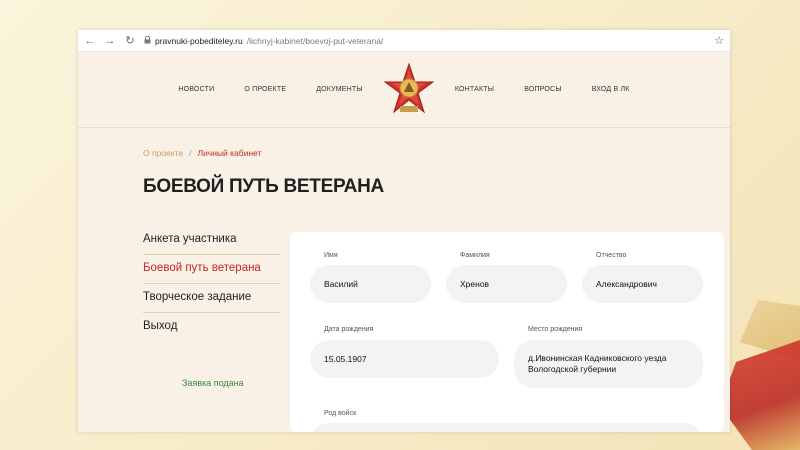 The height and width of the screenshot is (450, 800). What do you see at coordinates (611, 89) in the screenshot?
I see `menu-item-login: ВХОД В ЛК` at bounding box center [611, 89].